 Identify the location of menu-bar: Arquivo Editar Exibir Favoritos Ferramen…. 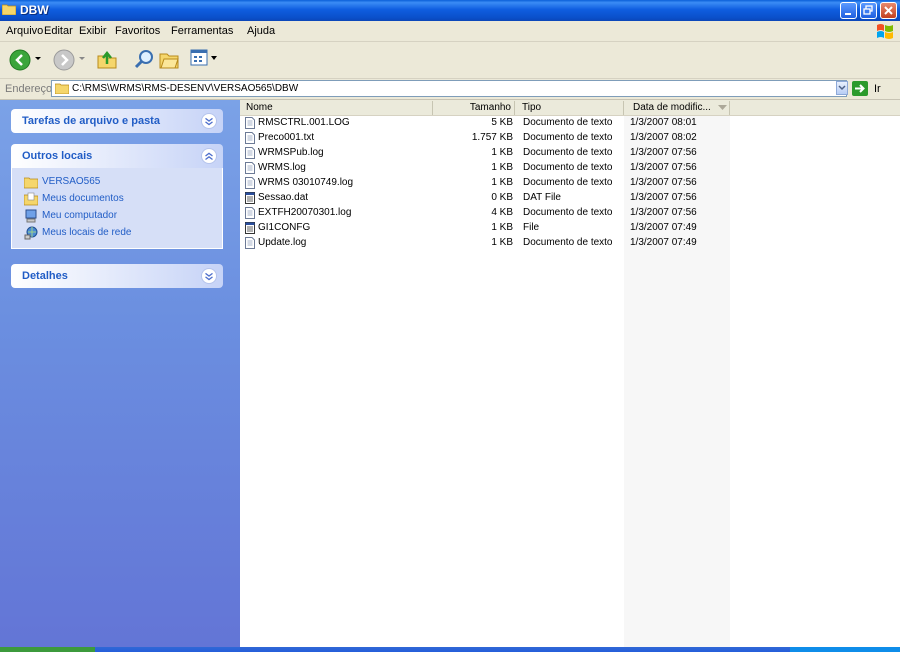
(450, 31).